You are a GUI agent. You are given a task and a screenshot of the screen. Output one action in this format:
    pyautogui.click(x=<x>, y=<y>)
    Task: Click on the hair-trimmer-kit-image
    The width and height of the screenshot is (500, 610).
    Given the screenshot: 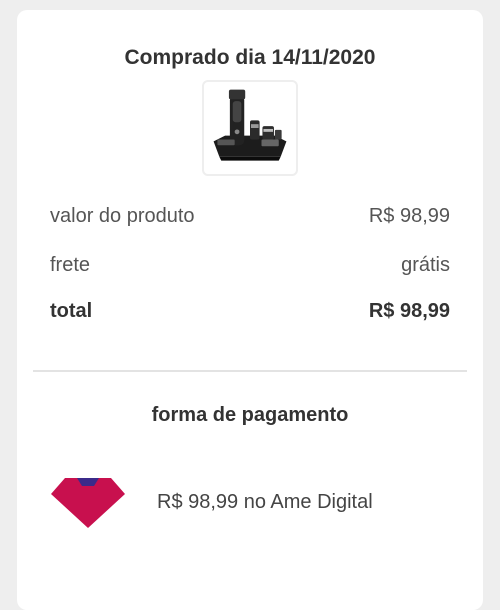 What is the action you would take?
    pyautogui.click(x=250, y=125)
    